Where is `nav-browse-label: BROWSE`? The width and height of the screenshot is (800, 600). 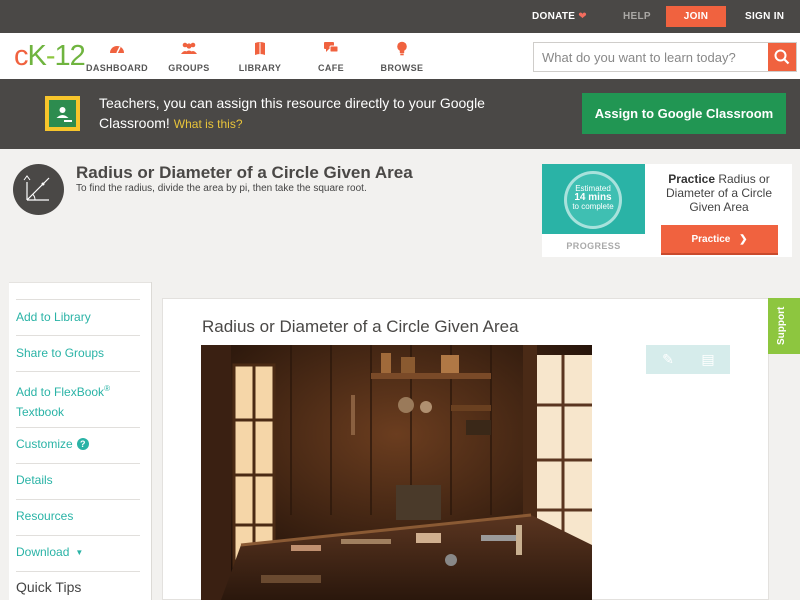
nav-browse-label: BROWSE is located at coordinates (402, 68).